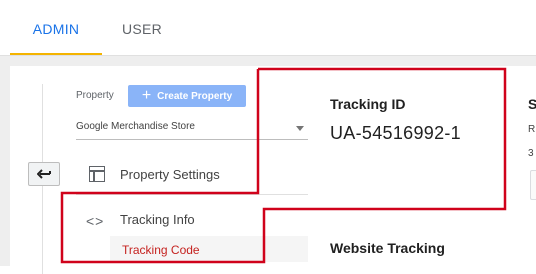  What do you see at coordinates (161, 250) in the screenshot?
I see `nav-subitem-label: Tracking Code` at bounding box center [161, 250].